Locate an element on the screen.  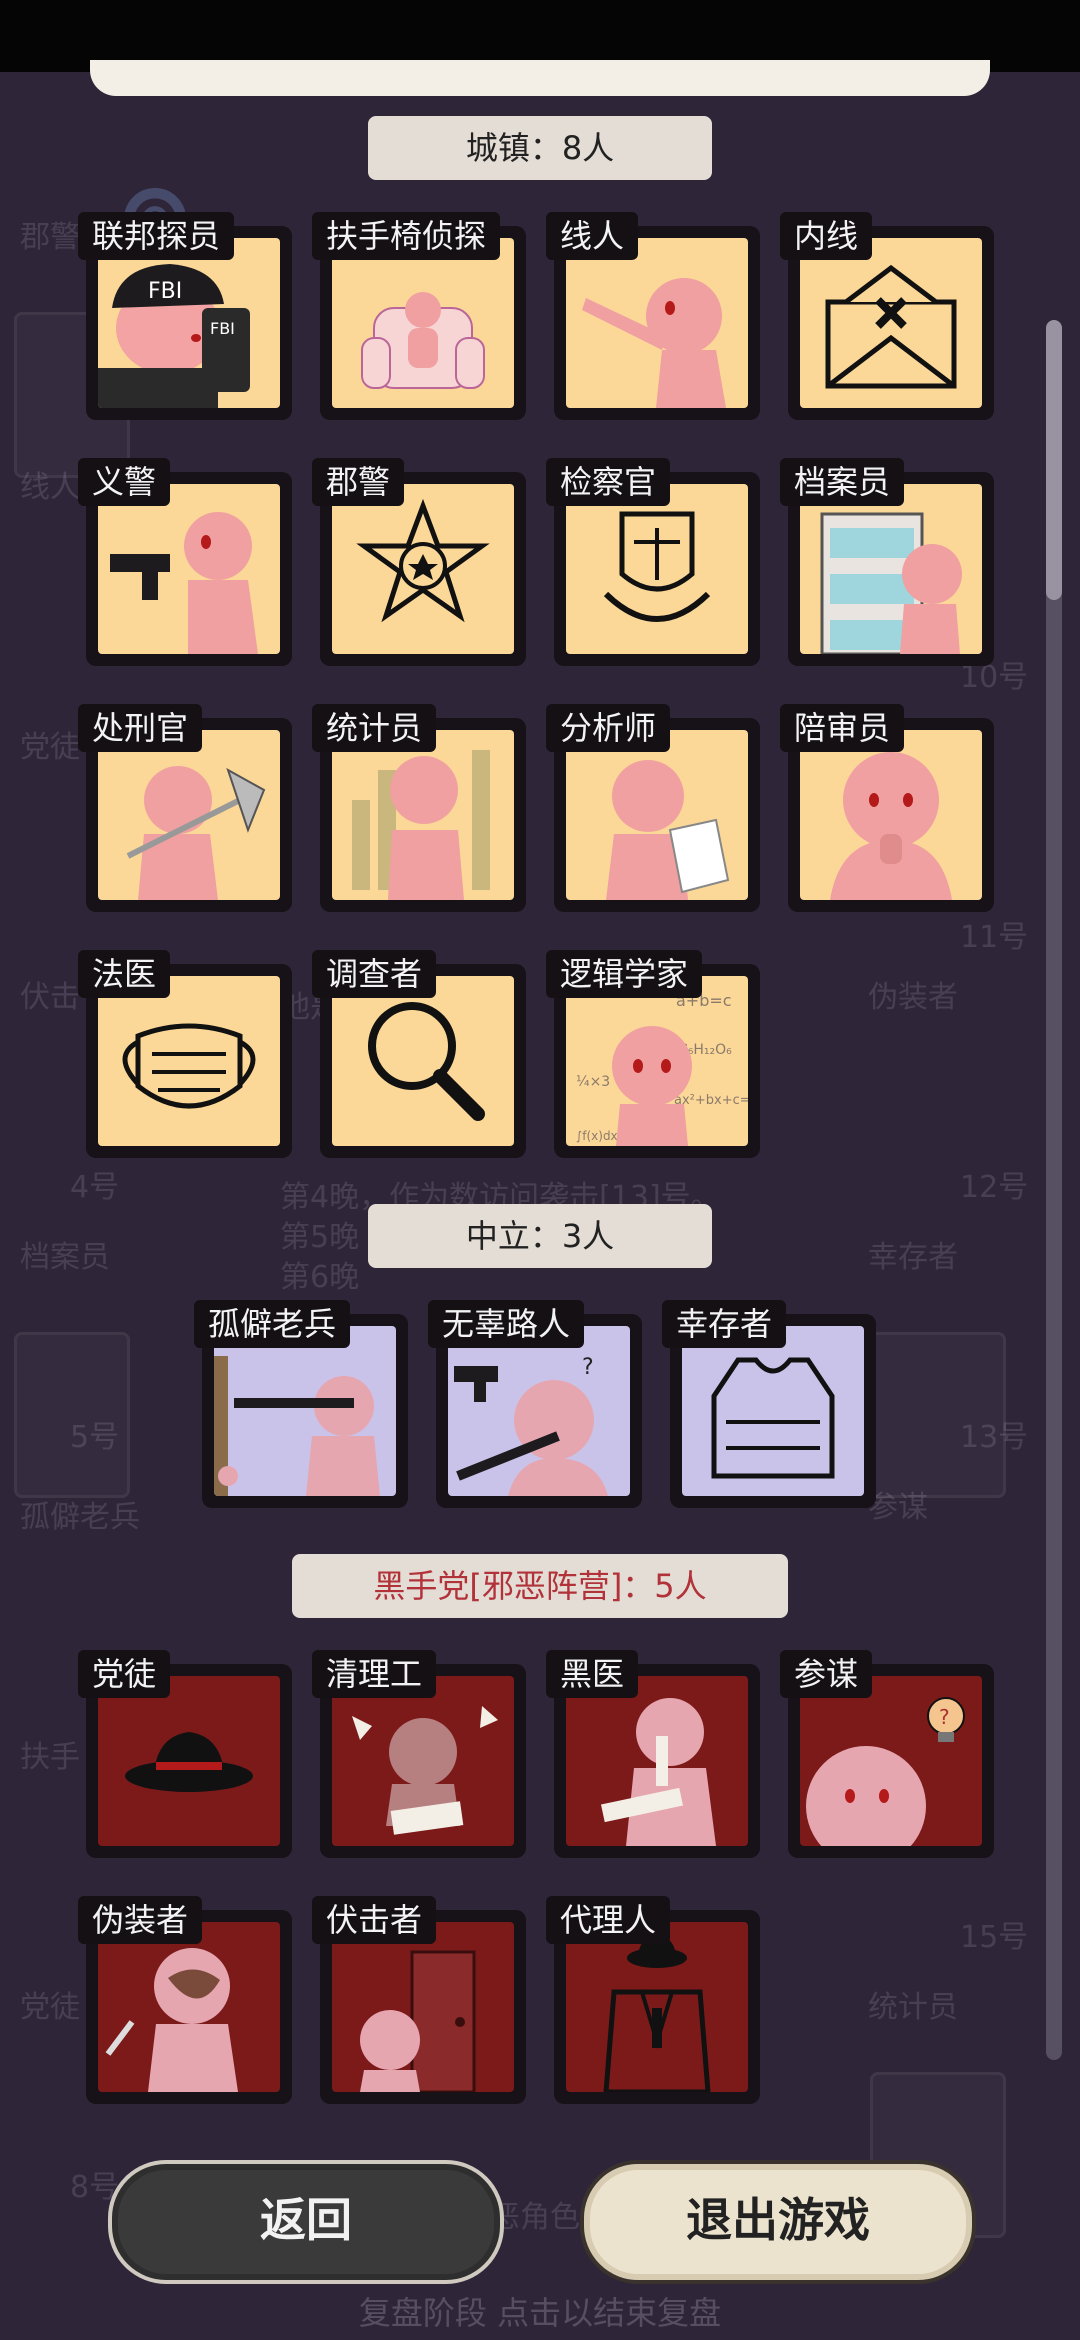
role-card-statistician: 统计员 is located at coordinates (419, 808).